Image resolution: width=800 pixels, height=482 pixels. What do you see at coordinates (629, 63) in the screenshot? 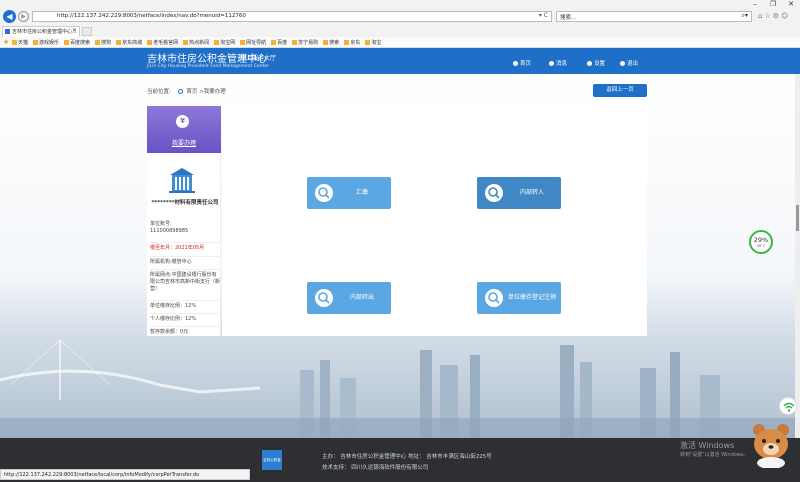
I see `nav-logout: 退出` at bounding box center [629, 63].